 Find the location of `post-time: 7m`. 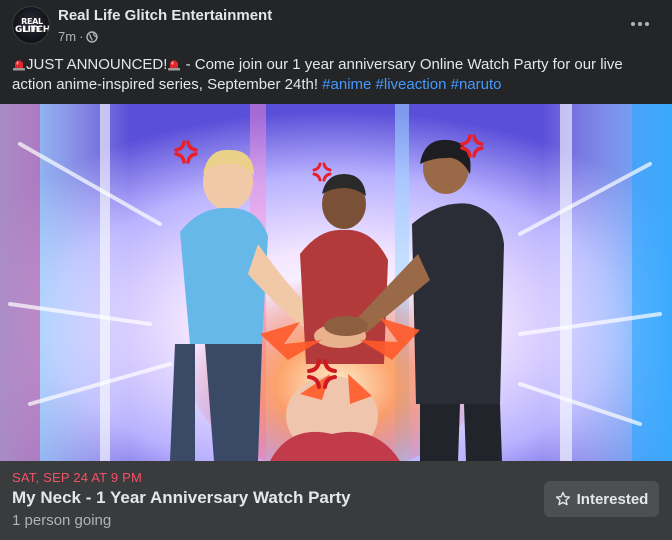

post-time: 7m is located at coordinates (67, 36).